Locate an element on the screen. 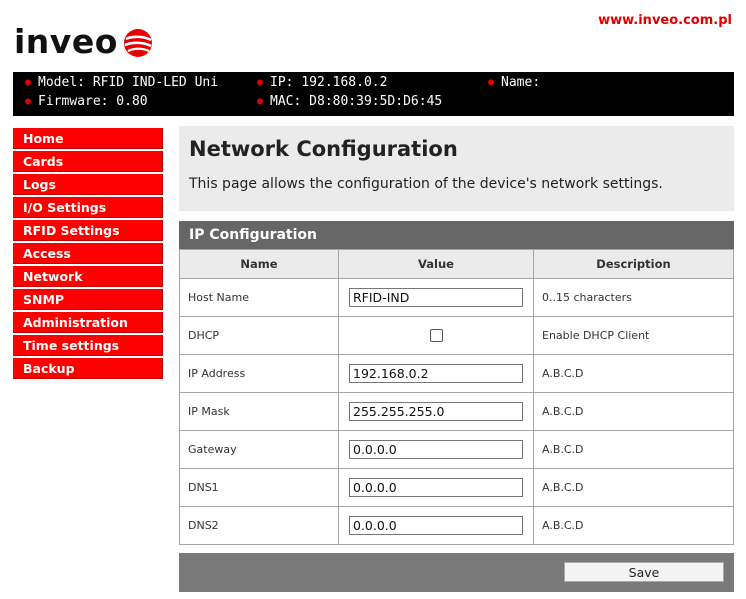  sidebar-item-administration: Administration is located at coordinates (88, 322).